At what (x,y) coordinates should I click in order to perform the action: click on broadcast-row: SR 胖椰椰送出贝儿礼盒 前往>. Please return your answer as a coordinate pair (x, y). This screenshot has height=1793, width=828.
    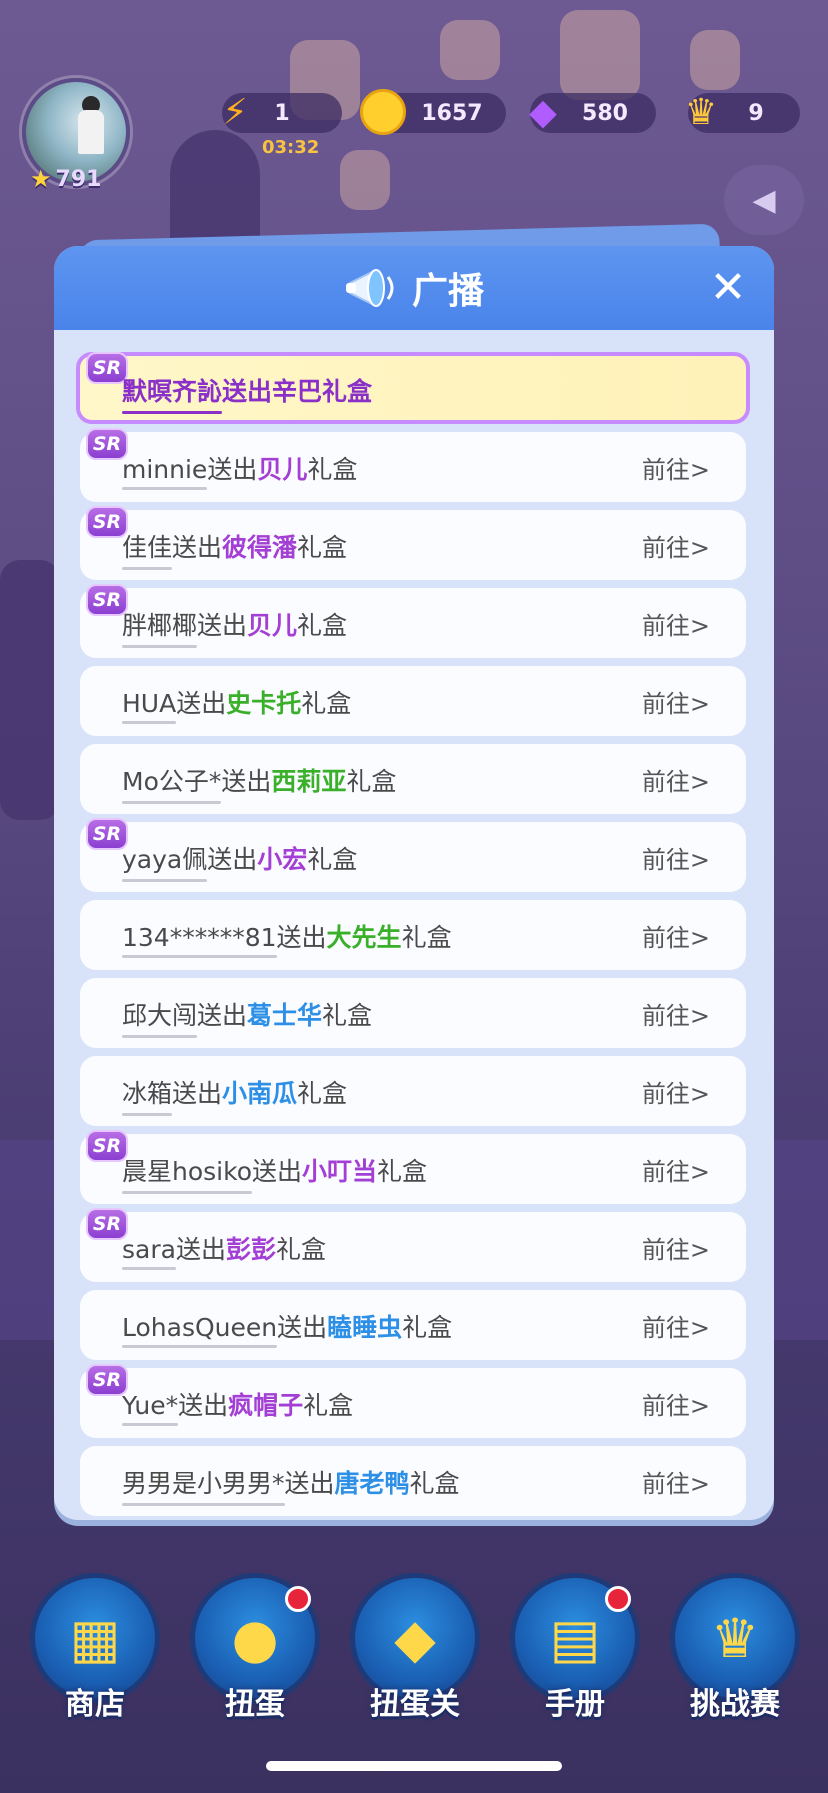
    Looking at the image, I should click on (413, 621).